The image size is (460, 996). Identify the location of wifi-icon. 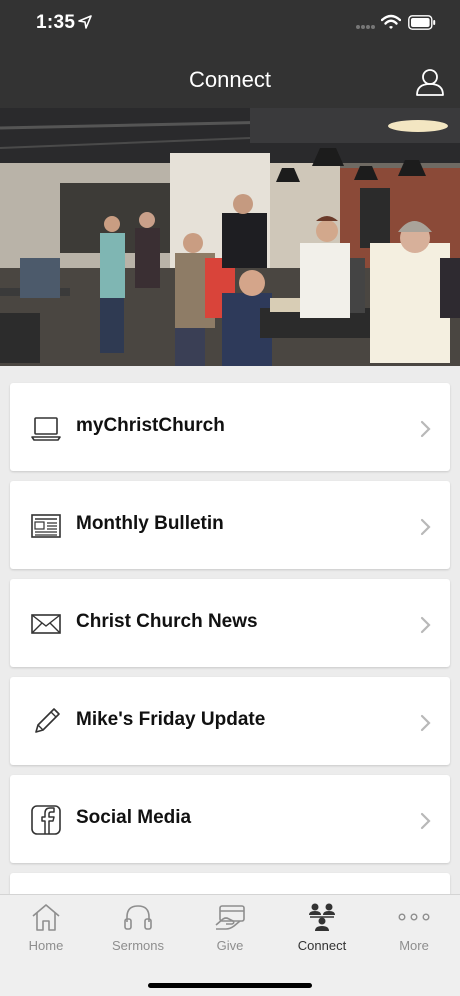
(391, 21).